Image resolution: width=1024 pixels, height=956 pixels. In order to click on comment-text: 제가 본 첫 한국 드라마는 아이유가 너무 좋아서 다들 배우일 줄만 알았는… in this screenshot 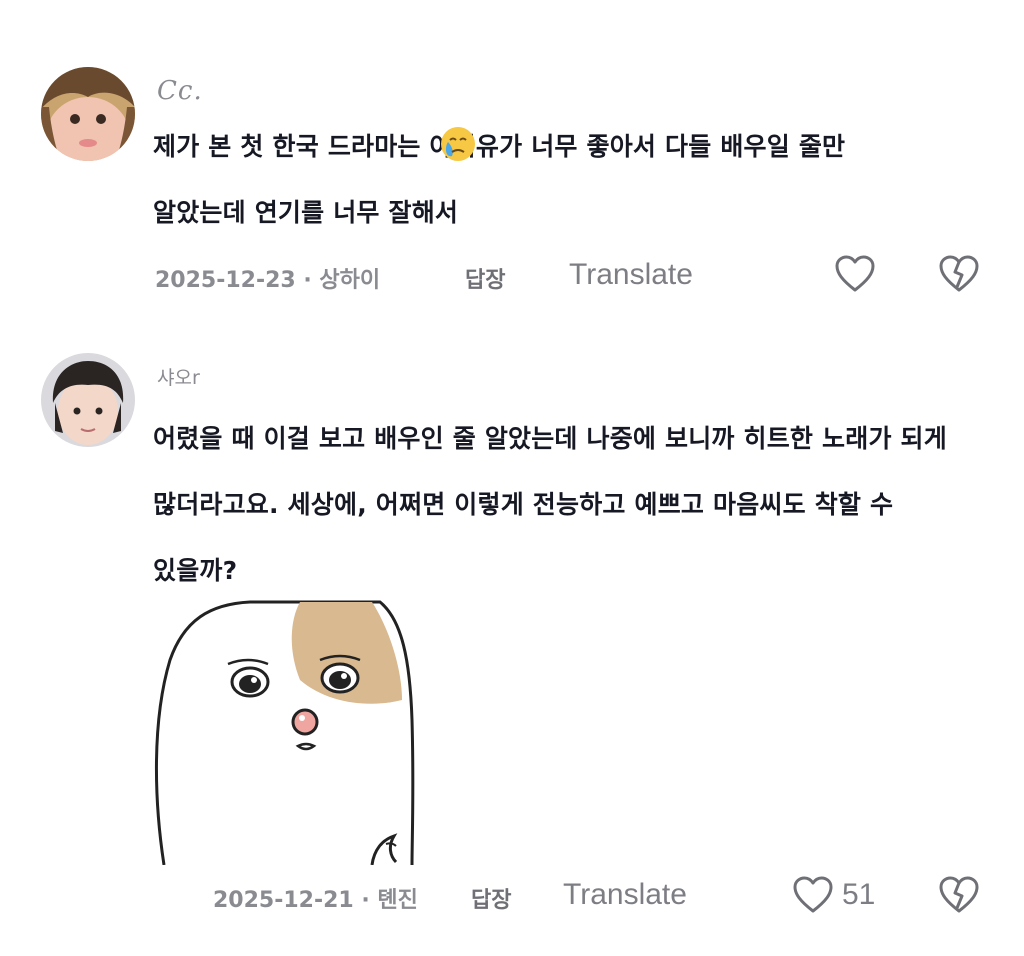, I will do `click(568, 180)`.